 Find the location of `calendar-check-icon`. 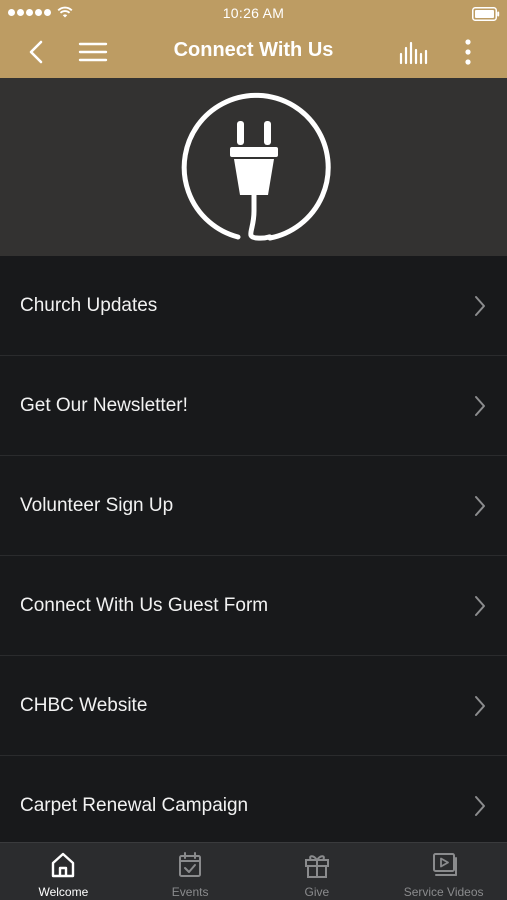

calendar-check-icon is located at coordinates (190, 864).